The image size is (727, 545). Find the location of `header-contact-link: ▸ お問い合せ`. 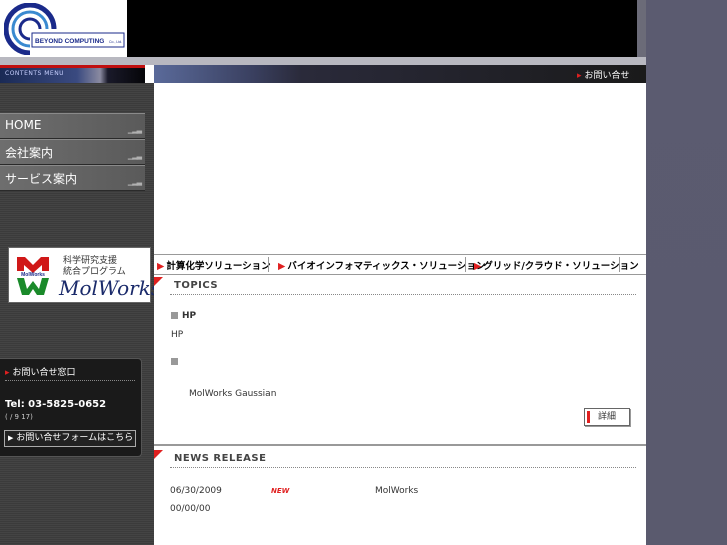

header-contact-link: ▸ お問い合せ is located at coordinates (603, 74).